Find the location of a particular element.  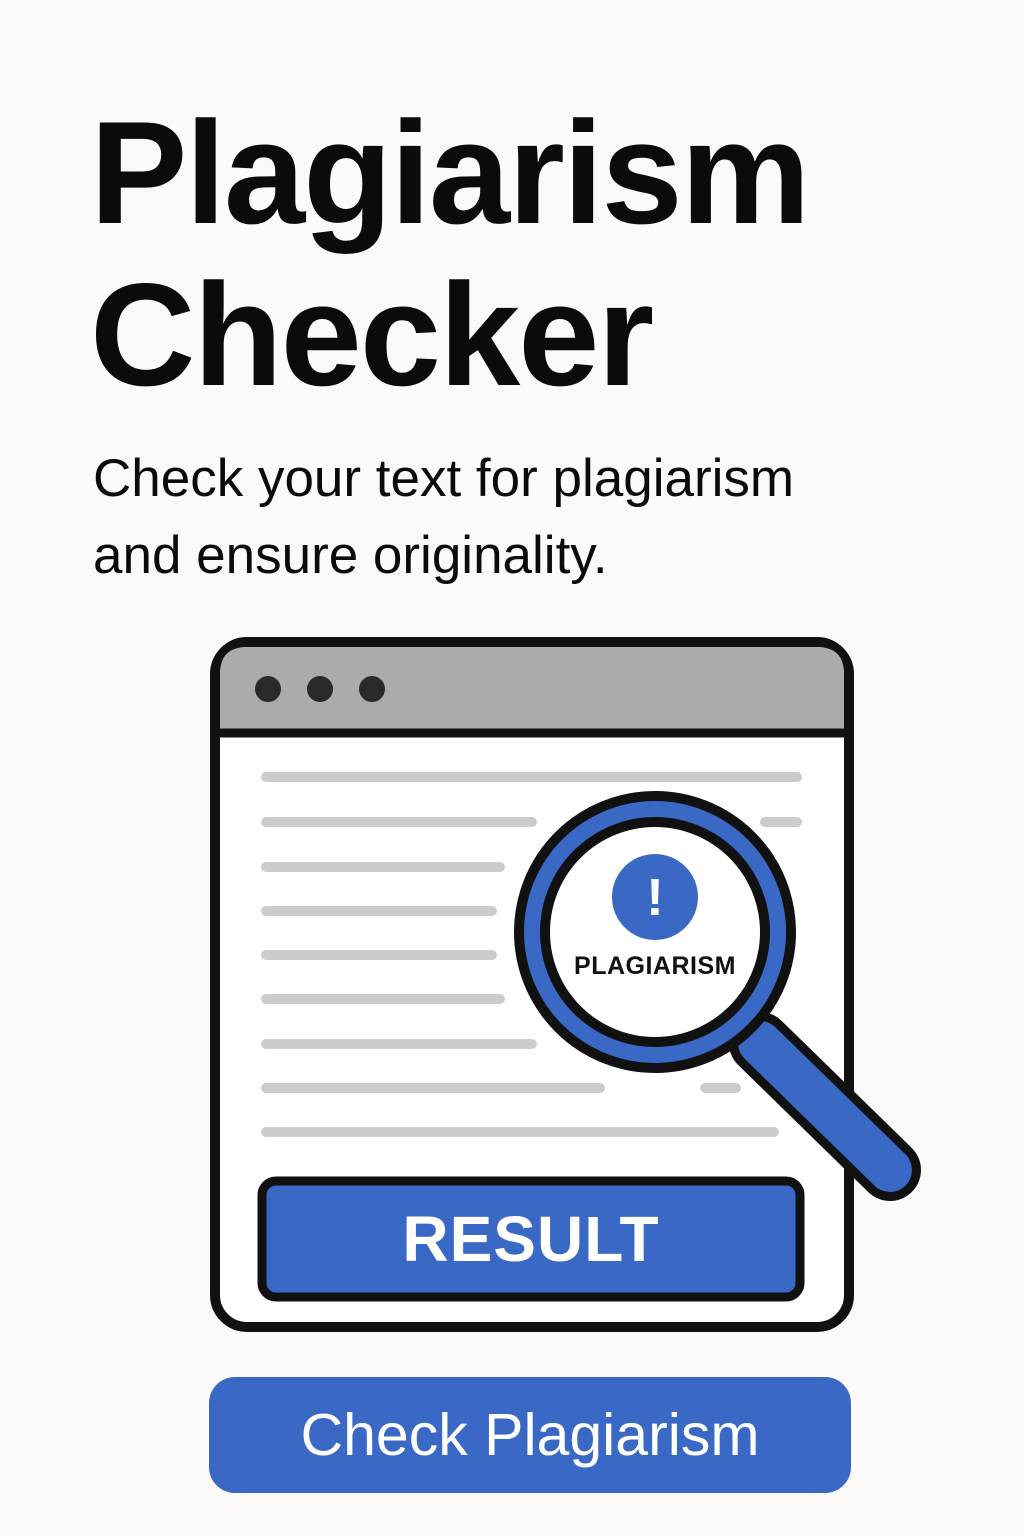

result-box is located at coordinates (531, 1239).